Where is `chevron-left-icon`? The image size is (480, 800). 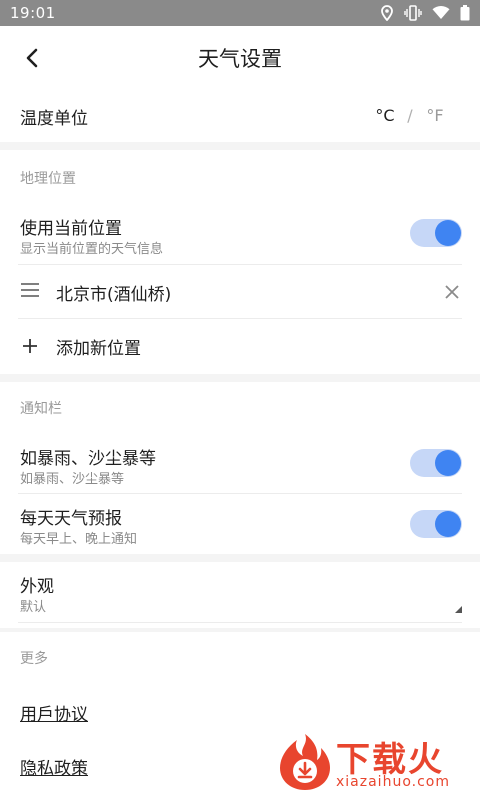
chevron-left-icon is located at coordinates (32, 58).